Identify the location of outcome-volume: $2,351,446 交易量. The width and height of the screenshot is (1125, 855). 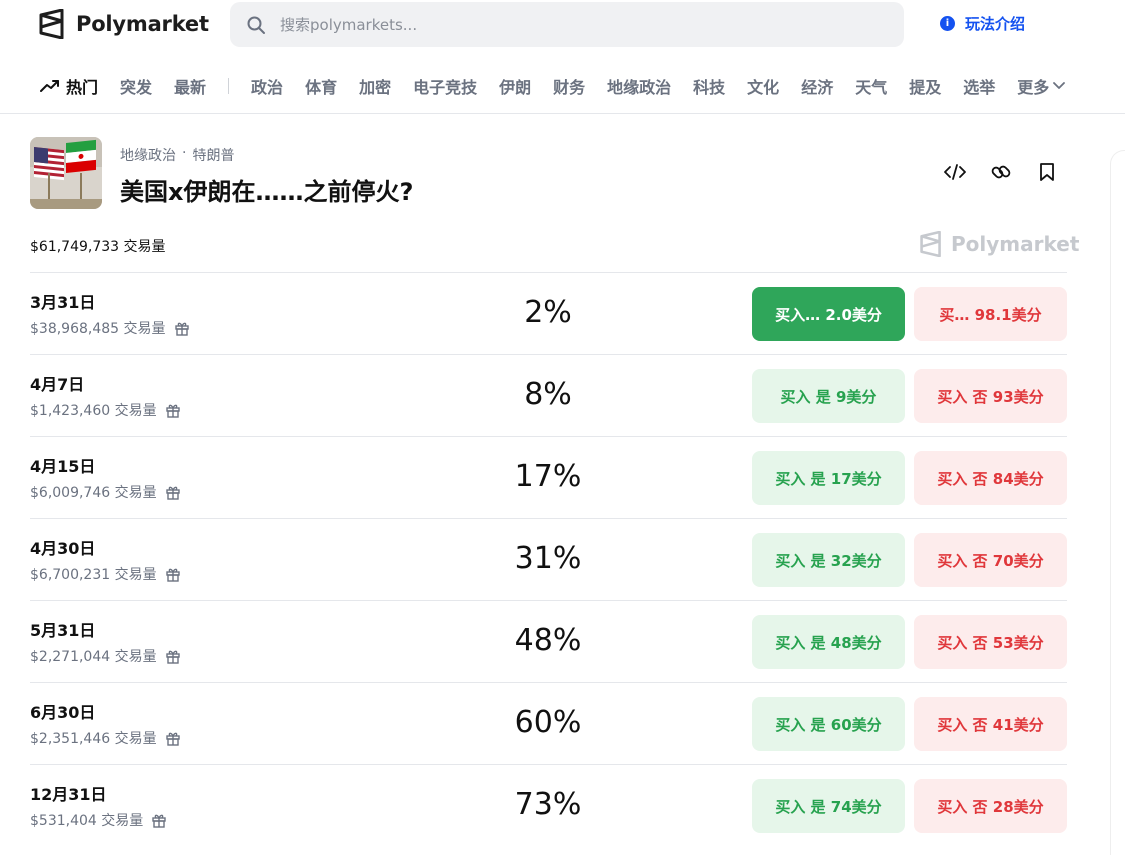
(105, 738).